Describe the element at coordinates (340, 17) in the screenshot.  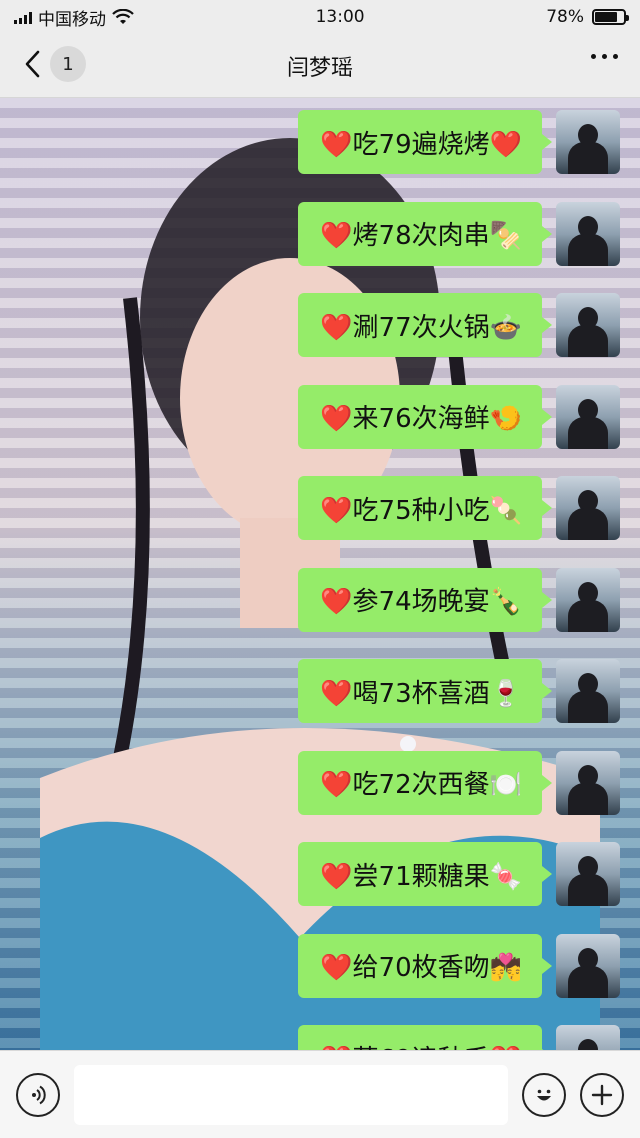
I see `clock: 13:00` at that location.